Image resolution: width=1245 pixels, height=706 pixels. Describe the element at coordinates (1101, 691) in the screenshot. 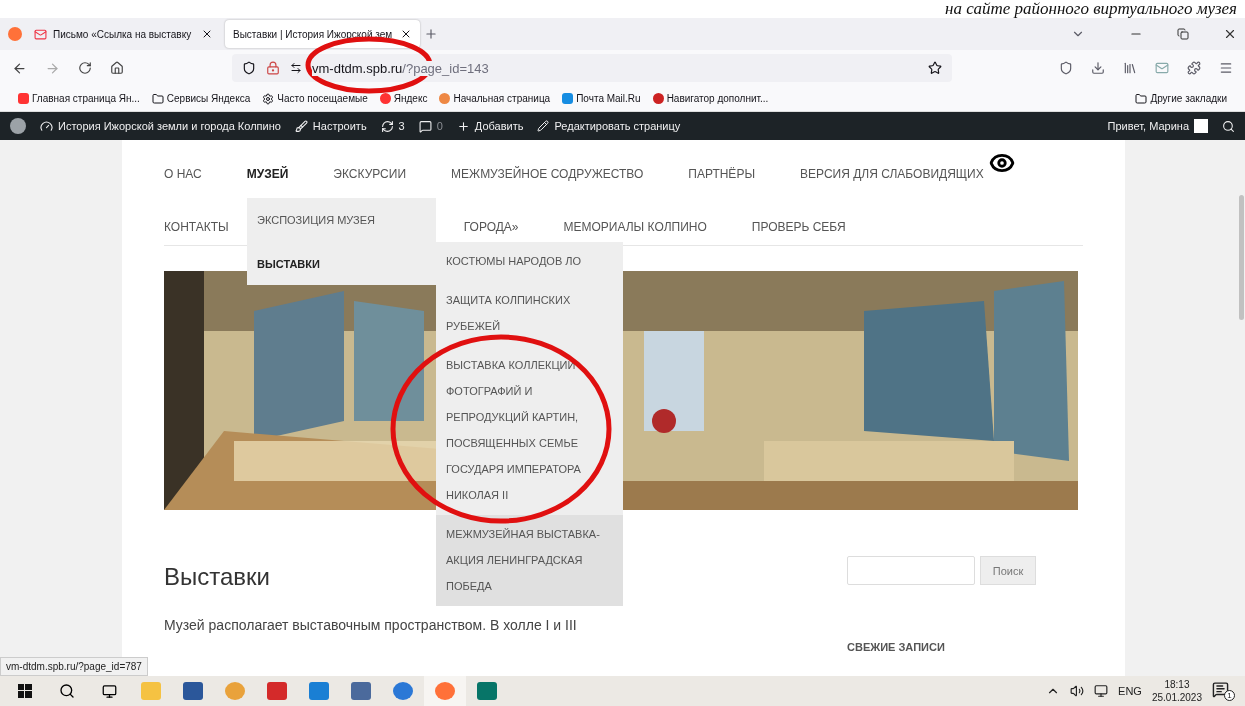

I see `network-icon` at that location.